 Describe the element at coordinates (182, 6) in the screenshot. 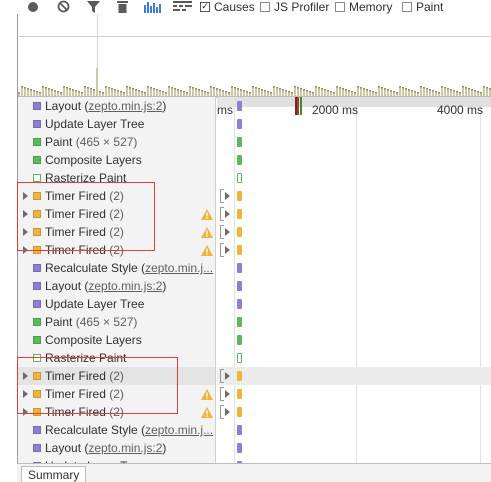

I see `flame-icon` at that location.